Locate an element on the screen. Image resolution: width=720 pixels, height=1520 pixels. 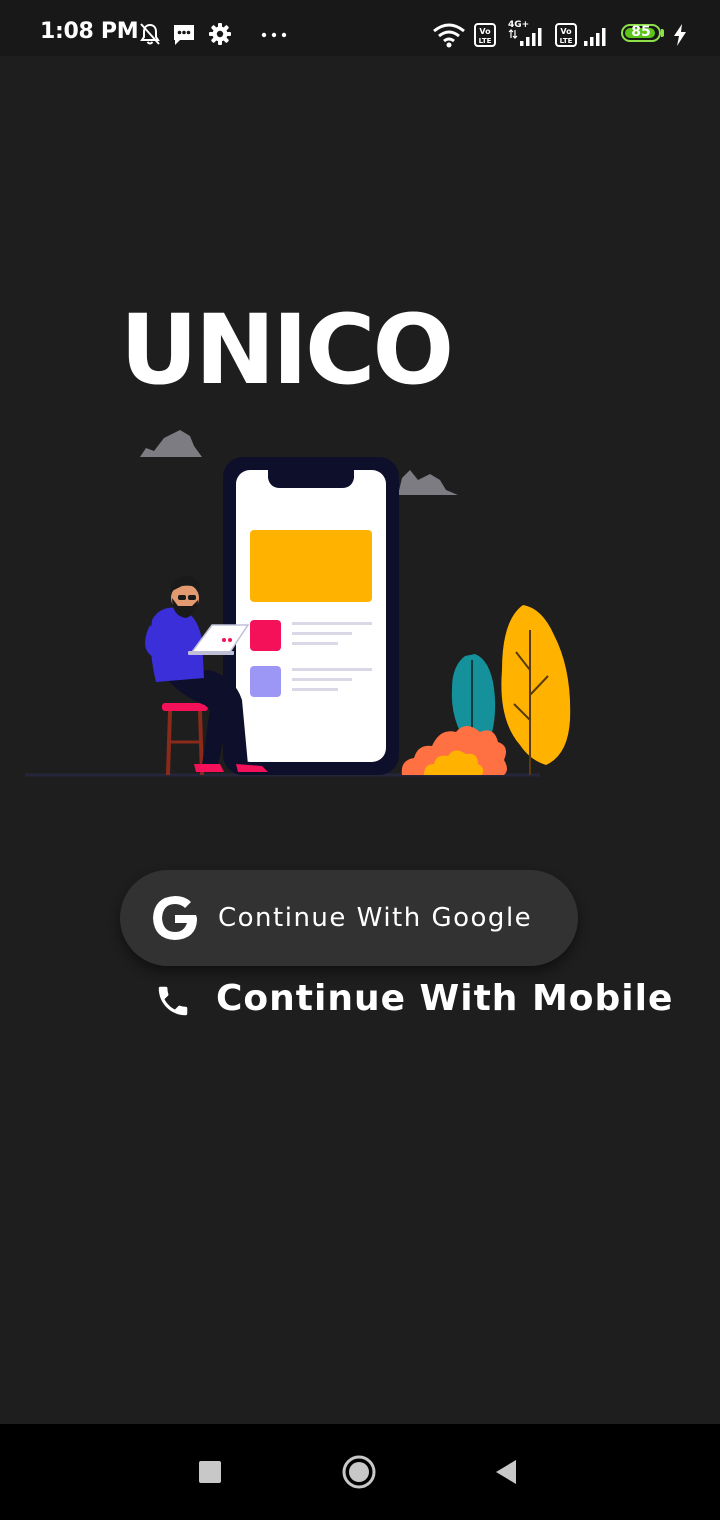
cloud-right is located at coordinates (428, 482).